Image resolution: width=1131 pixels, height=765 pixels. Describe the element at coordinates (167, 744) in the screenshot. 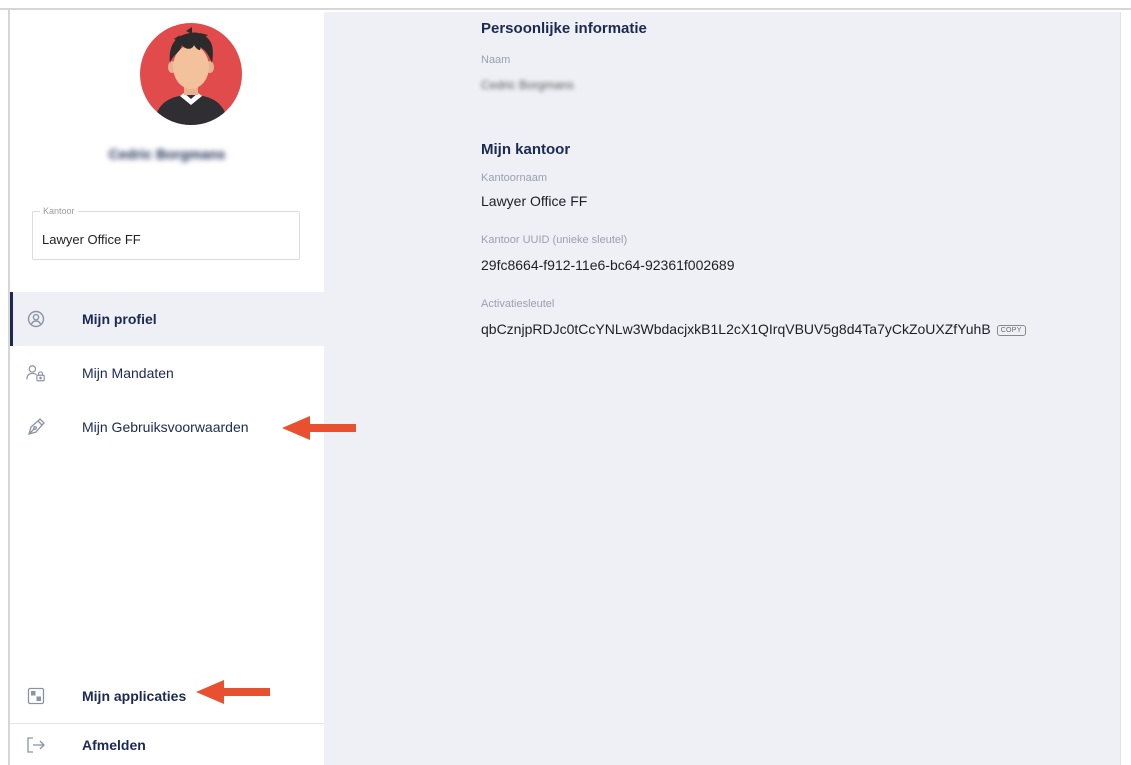

I see `nav-item-logout: Afmelden` at that location.